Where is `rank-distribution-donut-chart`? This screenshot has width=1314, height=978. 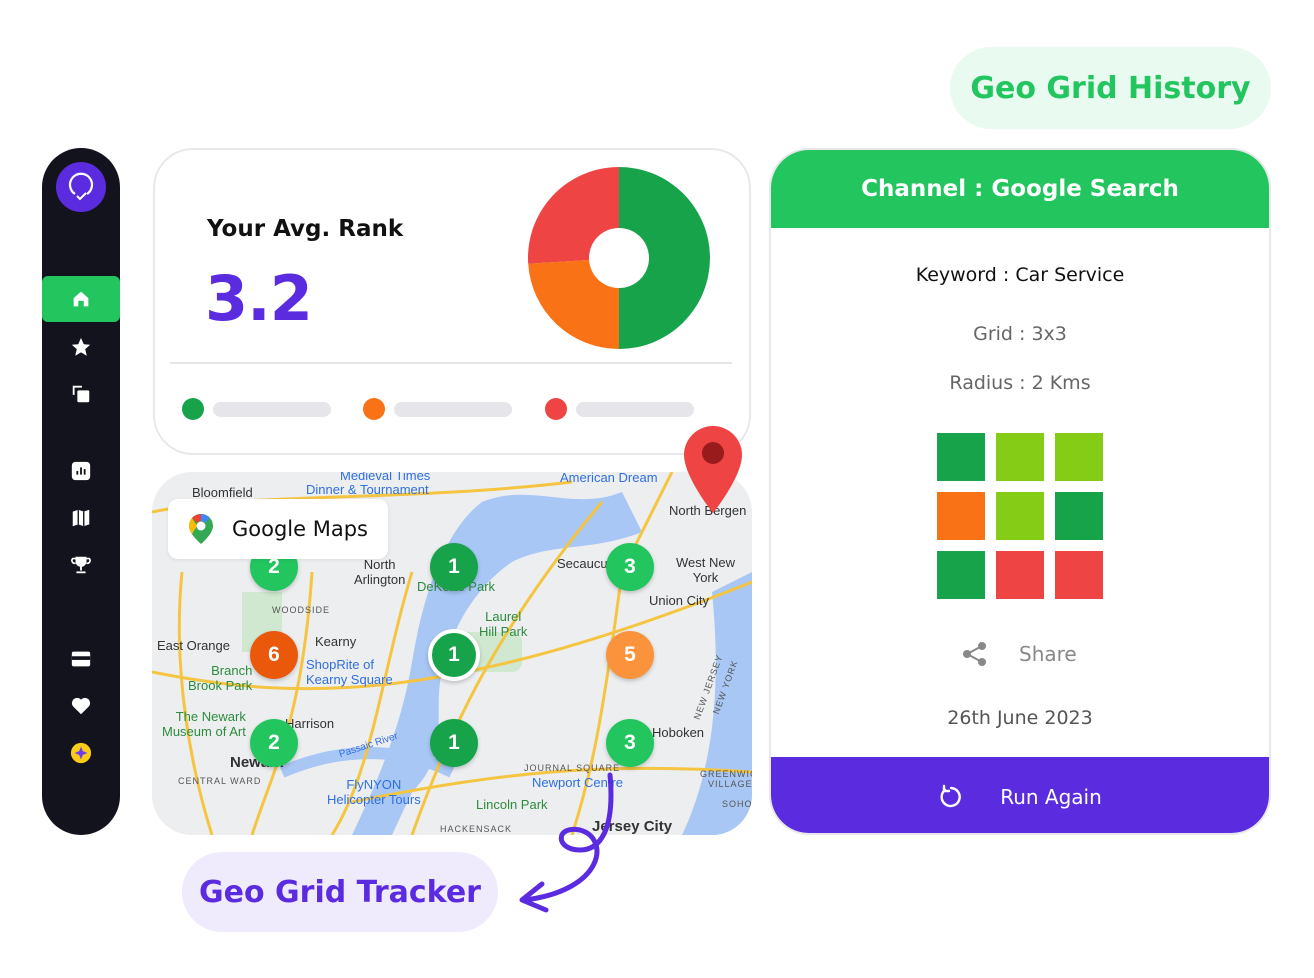
rank-distribution-donut-chart is located at coordinates (619, 258).